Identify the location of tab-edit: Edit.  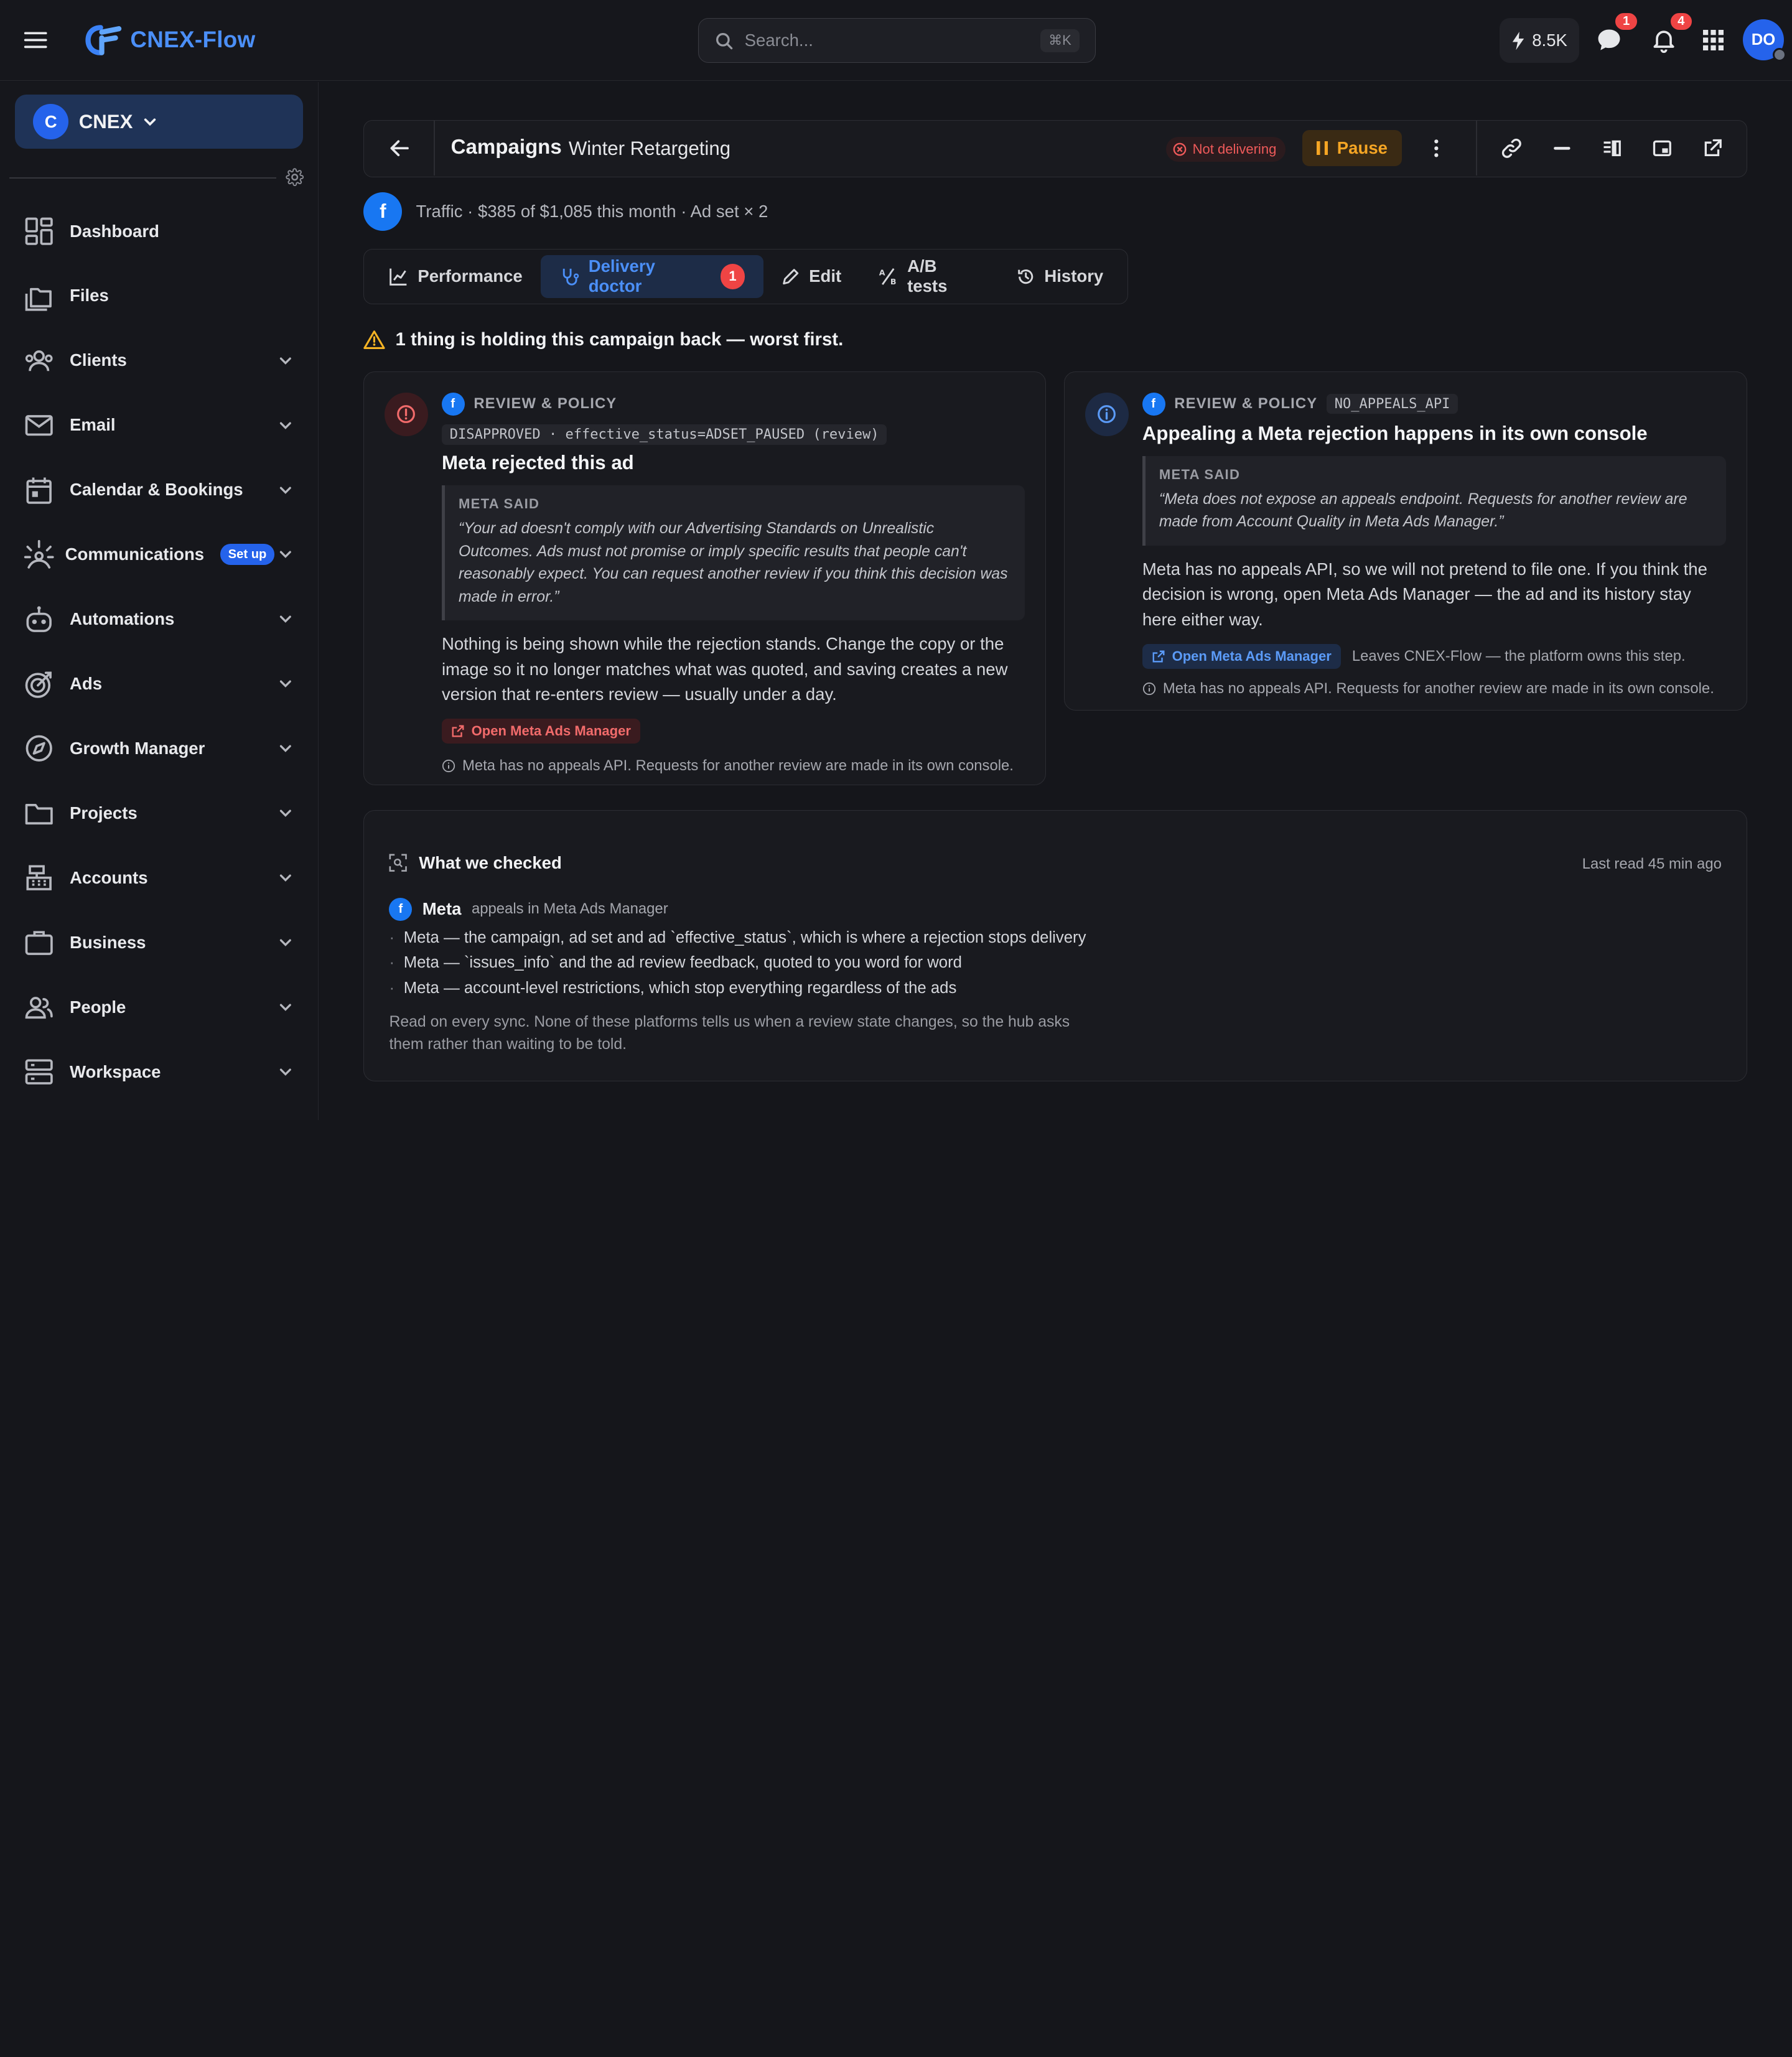
(812, 277).